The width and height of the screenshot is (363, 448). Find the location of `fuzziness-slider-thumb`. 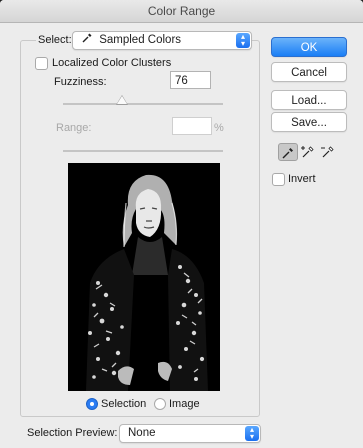

fuzziness-slider-thumb is located at coordinates (122, 100).